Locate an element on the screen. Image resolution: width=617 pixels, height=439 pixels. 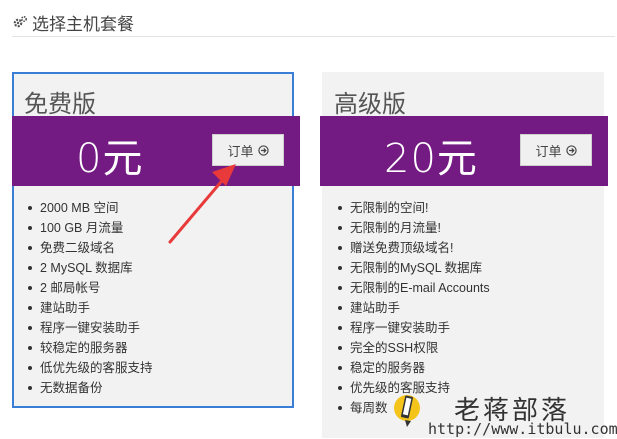
feature-item: 2 MySQL 数据库 is located at coordinates (89, 268).